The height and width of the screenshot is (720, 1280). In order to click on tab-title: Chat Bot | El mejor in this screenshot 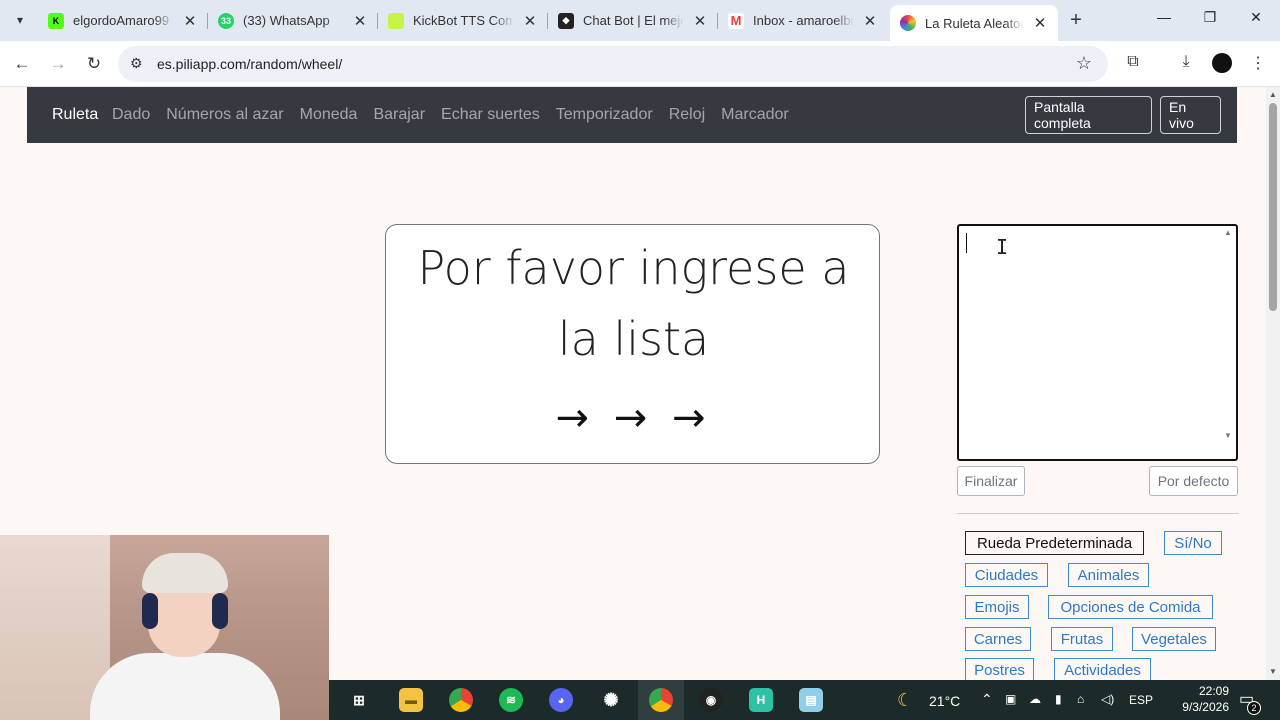, I will do `click(633, 20)`.